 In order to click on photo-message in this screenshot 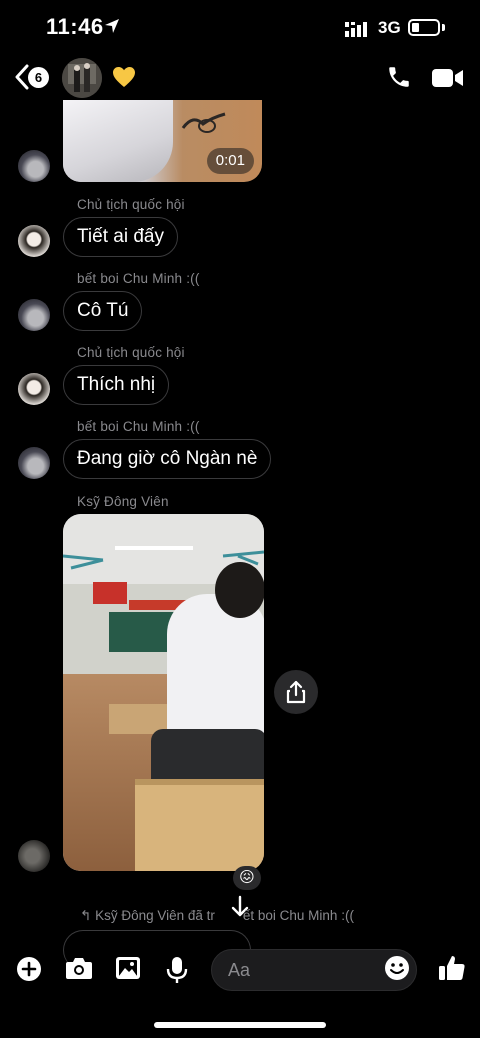, I will do `click(163, 692)`.